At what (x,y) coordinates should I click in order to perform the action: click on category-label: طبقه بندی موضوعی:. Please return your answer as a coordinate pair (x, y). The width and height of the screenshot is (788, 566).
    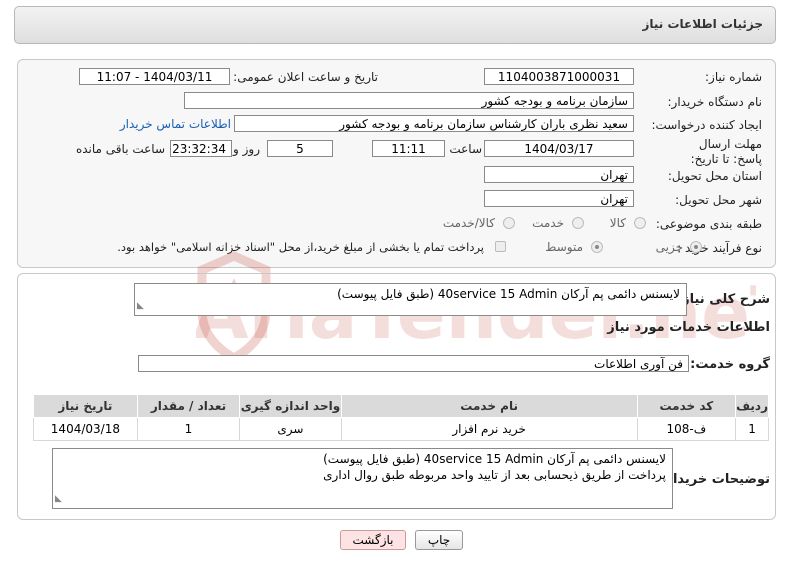
    Looking at the image, I should click on (708, 224).